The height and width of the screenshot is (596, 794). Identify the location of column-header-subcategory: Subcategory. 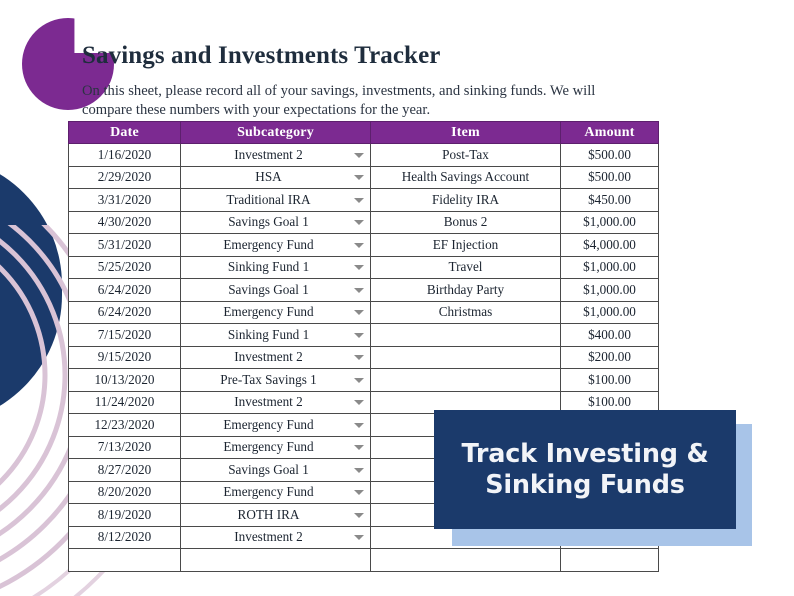
(275, 132).